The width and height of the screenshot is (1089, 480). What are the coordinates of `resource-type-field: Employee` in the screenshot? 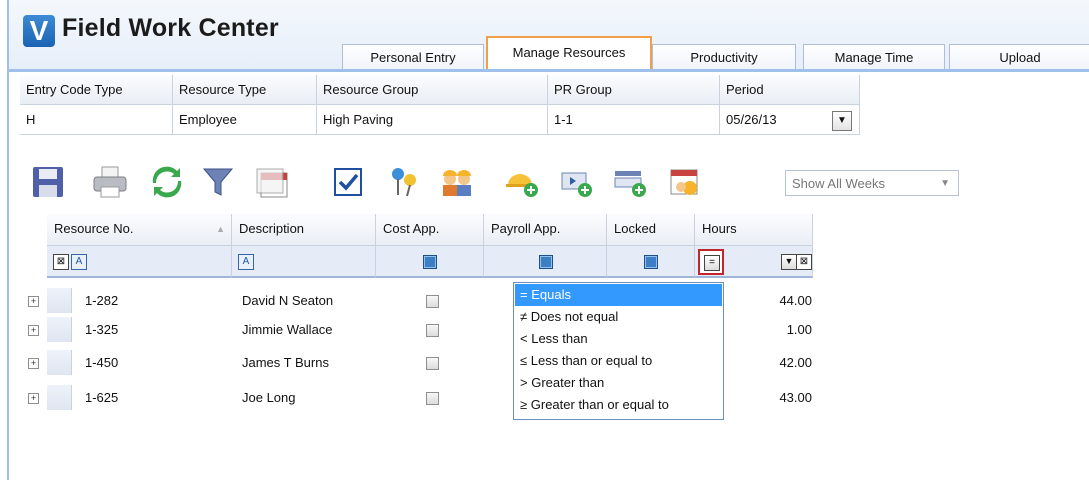 It's located at (245, 120).